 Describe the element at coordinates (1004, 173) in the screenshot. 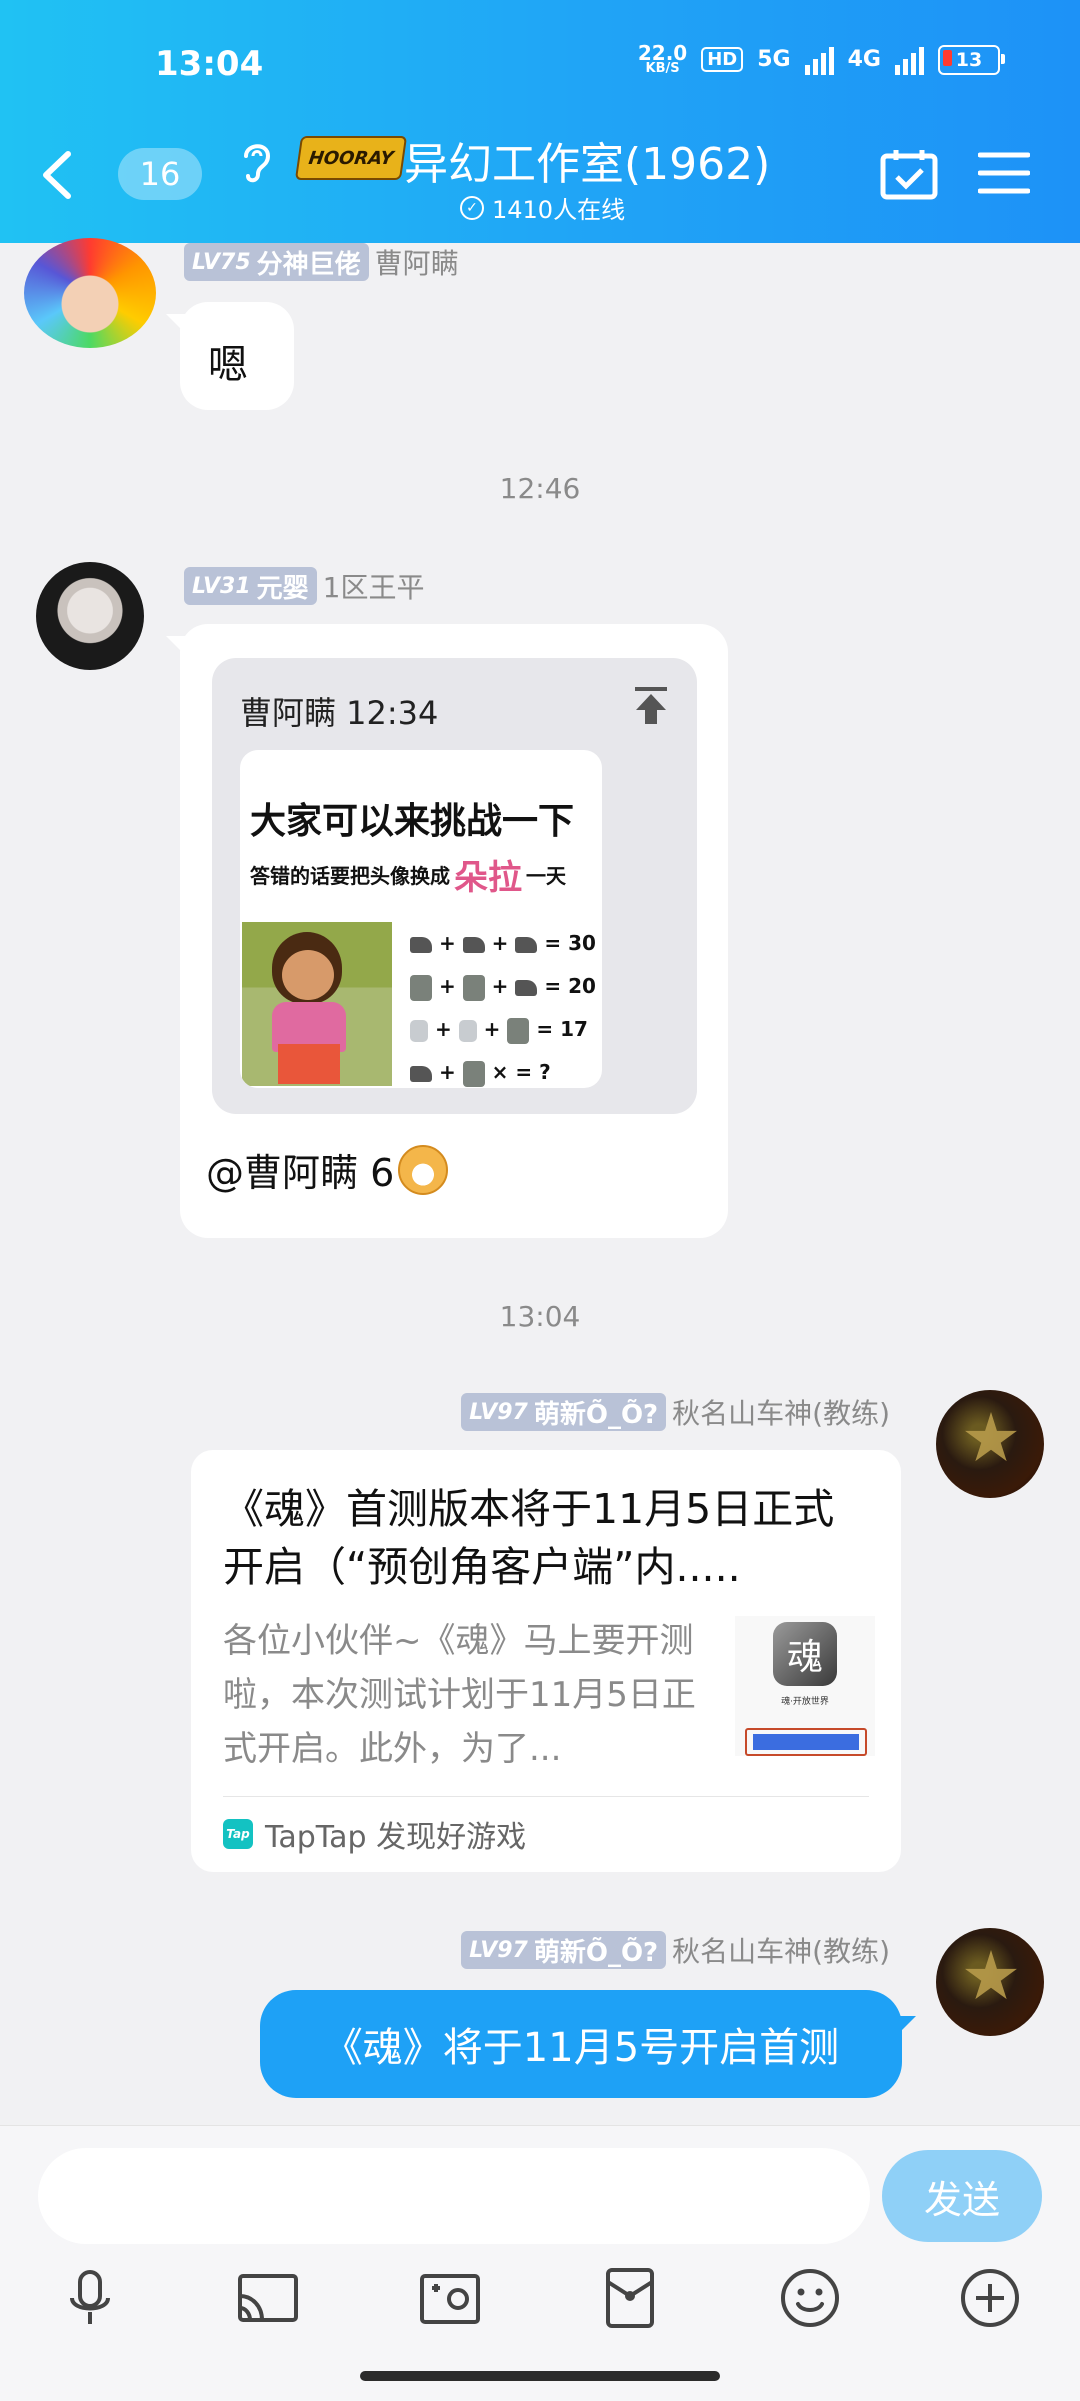

I see `menu-icon` at that location.